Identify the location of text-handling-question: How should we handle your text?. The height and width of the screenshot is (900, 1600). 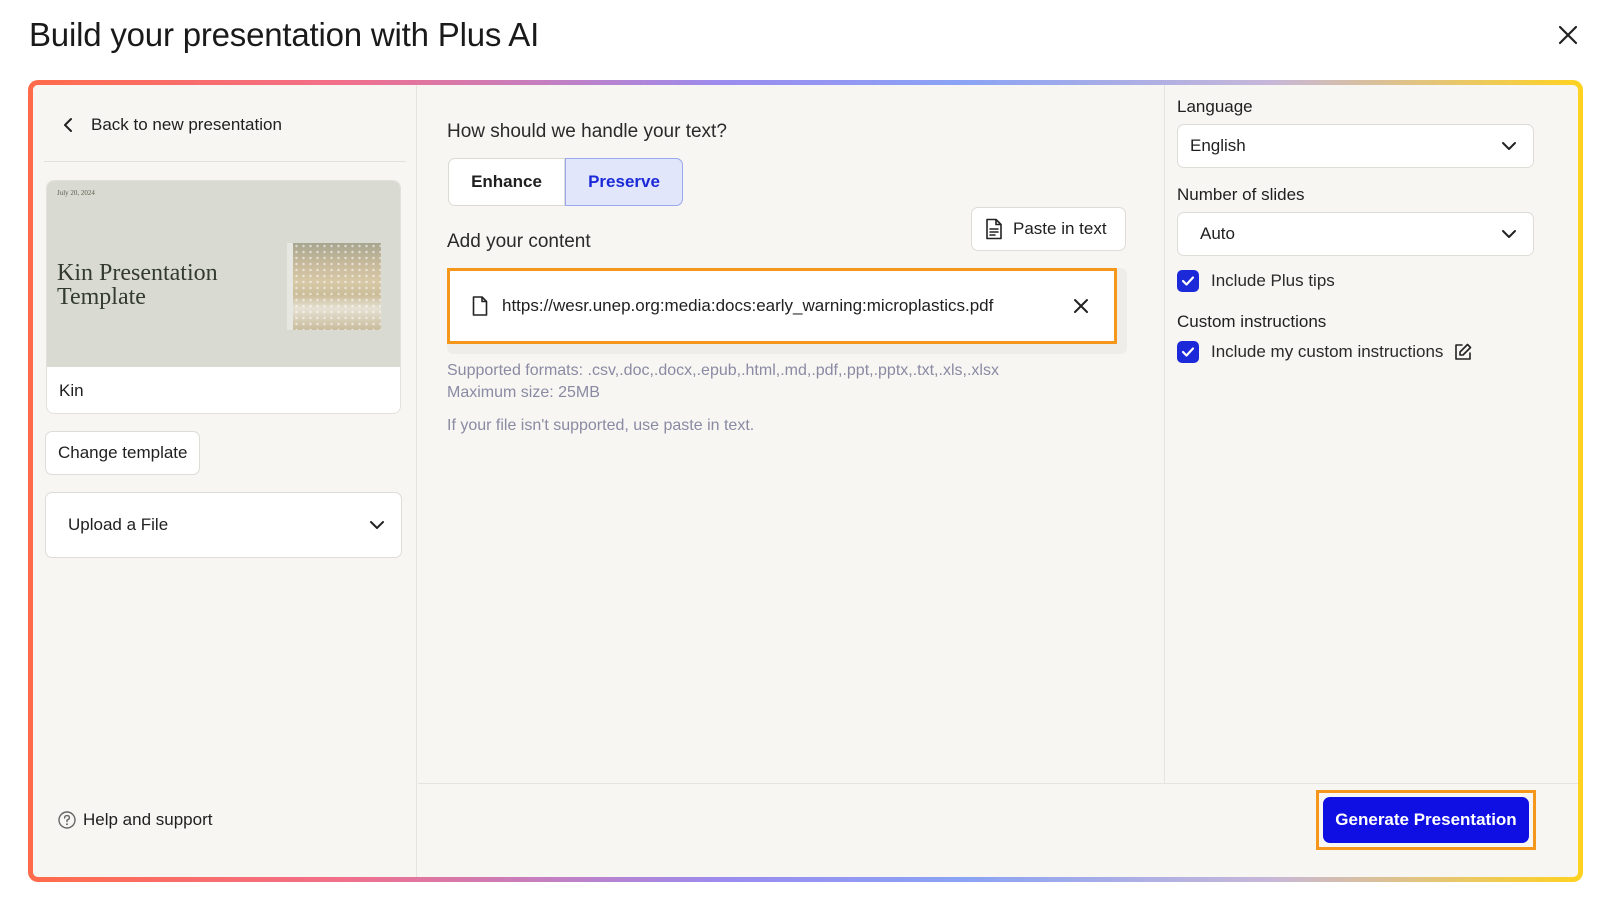
(587, 131).